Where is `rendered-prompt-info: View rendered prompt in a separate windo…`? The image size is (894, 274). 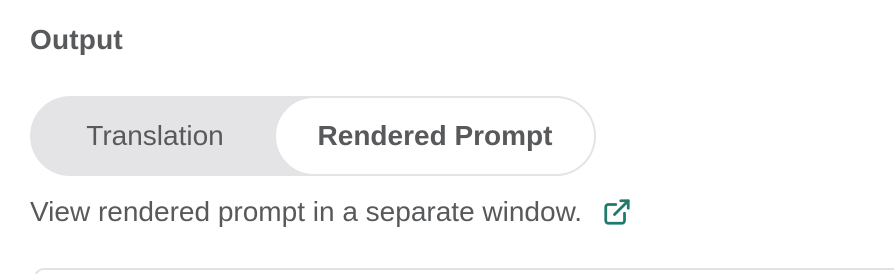 rendered-prompt-info: View rendered prompt in a separate windo… is located at coordinates (331, 212).